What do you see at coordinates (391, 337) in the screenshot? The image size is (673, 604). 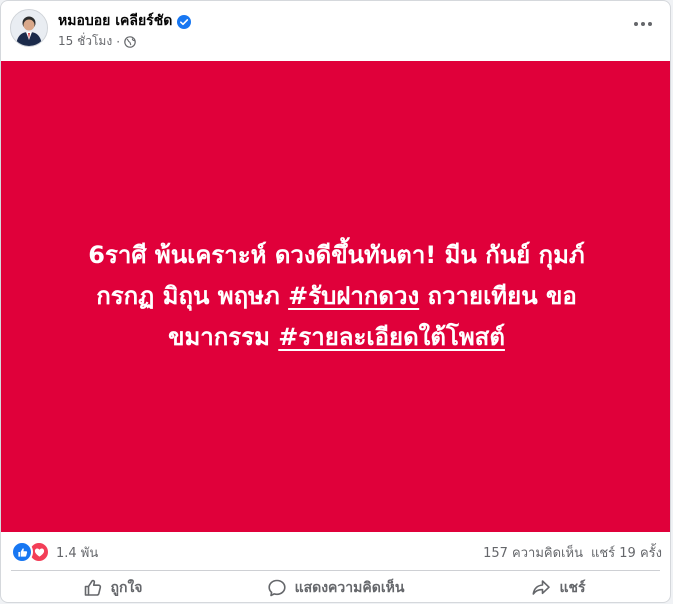 I see `hashtag-details-below: #รายละเอียดใต้โพสต์` at bounding box center [391, 337].